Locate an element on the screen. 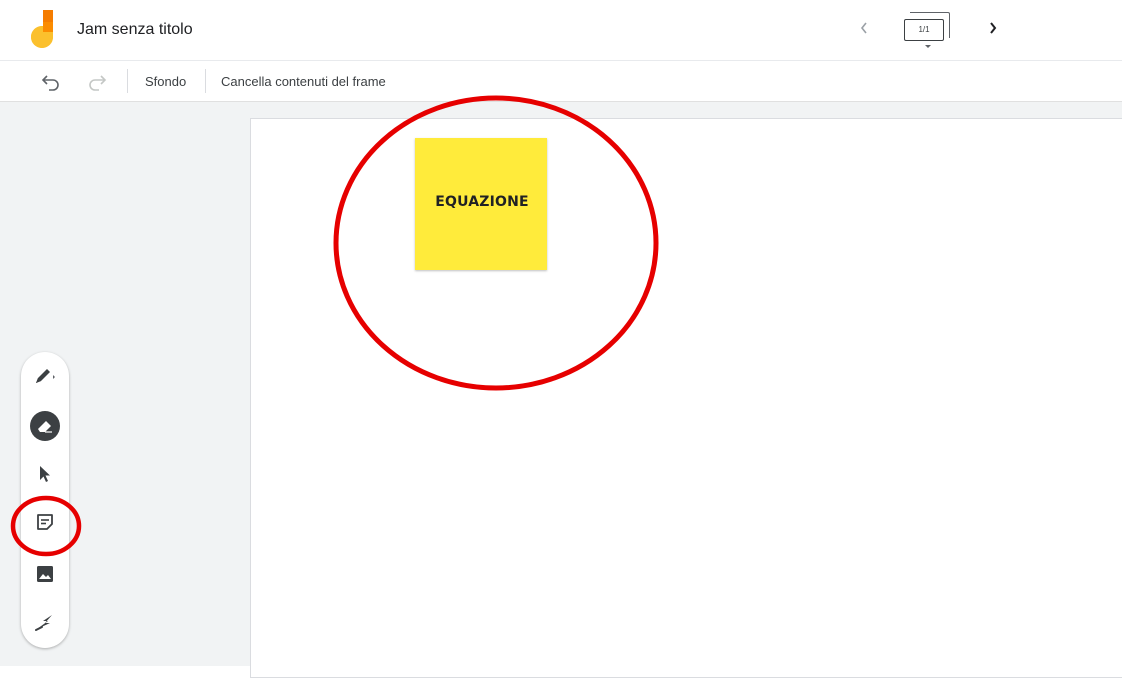  pen-icon is located at coordinates (45, 376).